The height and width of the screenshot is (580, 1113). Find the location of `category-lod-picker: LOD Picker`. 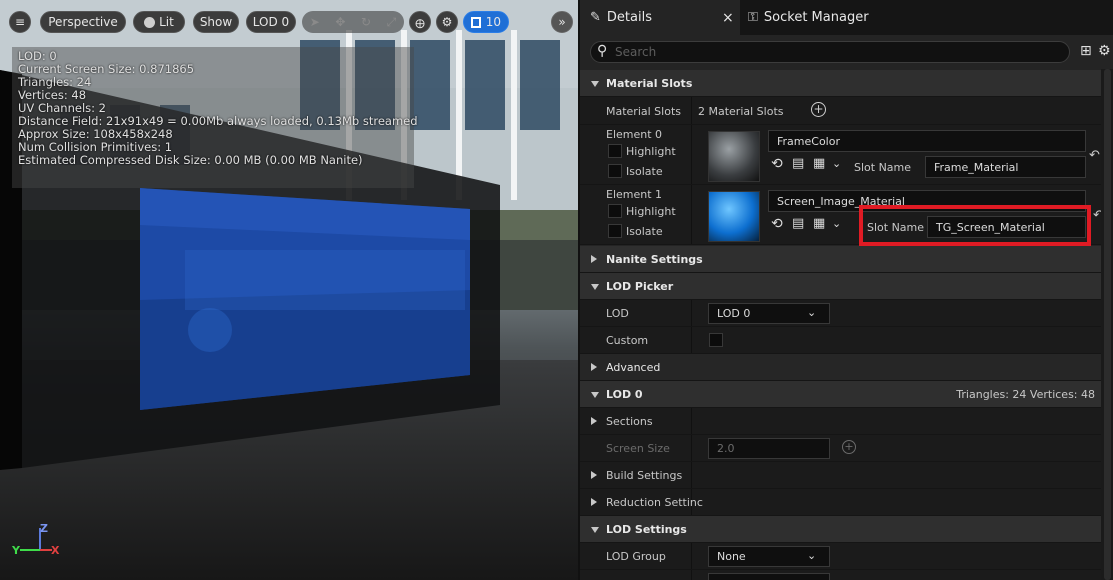

category-lod-picker: LOD Picker is located at coordinates (840, 286).